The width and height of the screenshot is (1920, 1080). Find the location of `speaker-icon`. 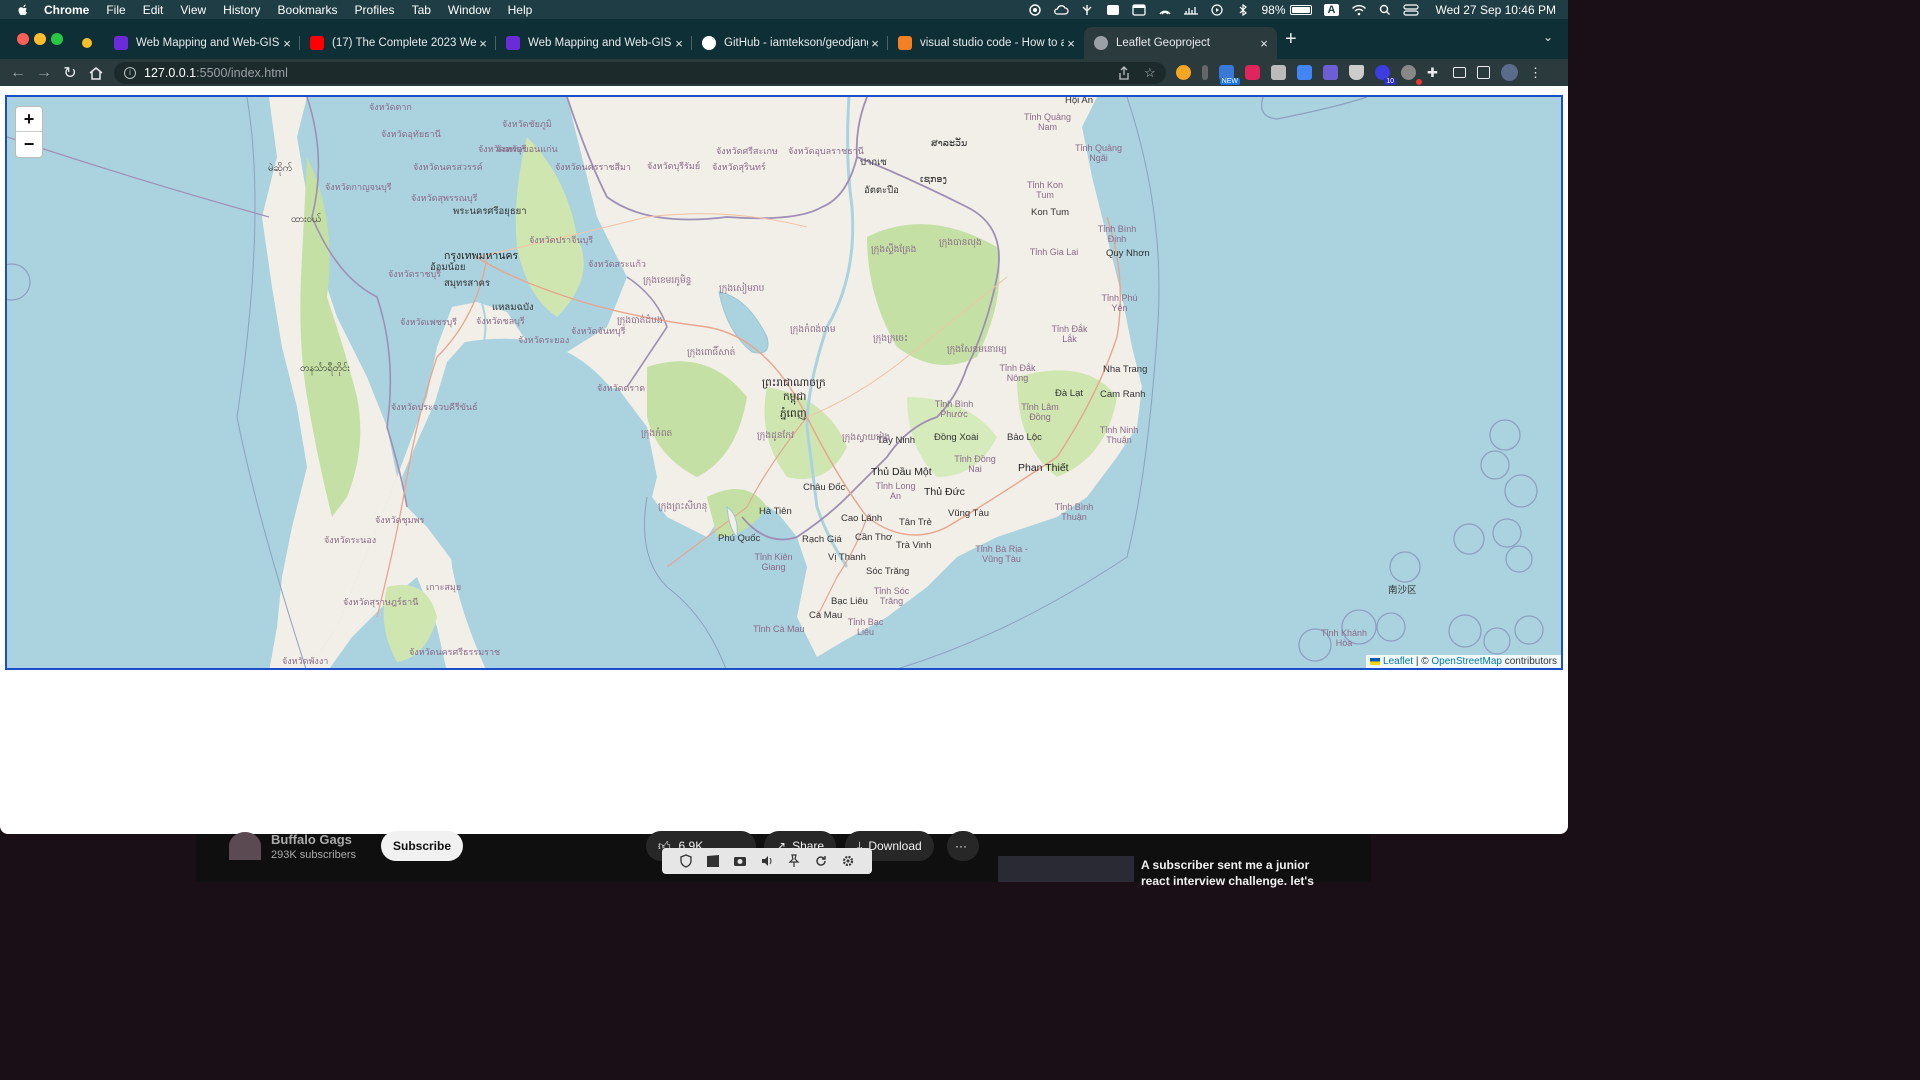

speaker-icon is located at coordinates (767, 861).